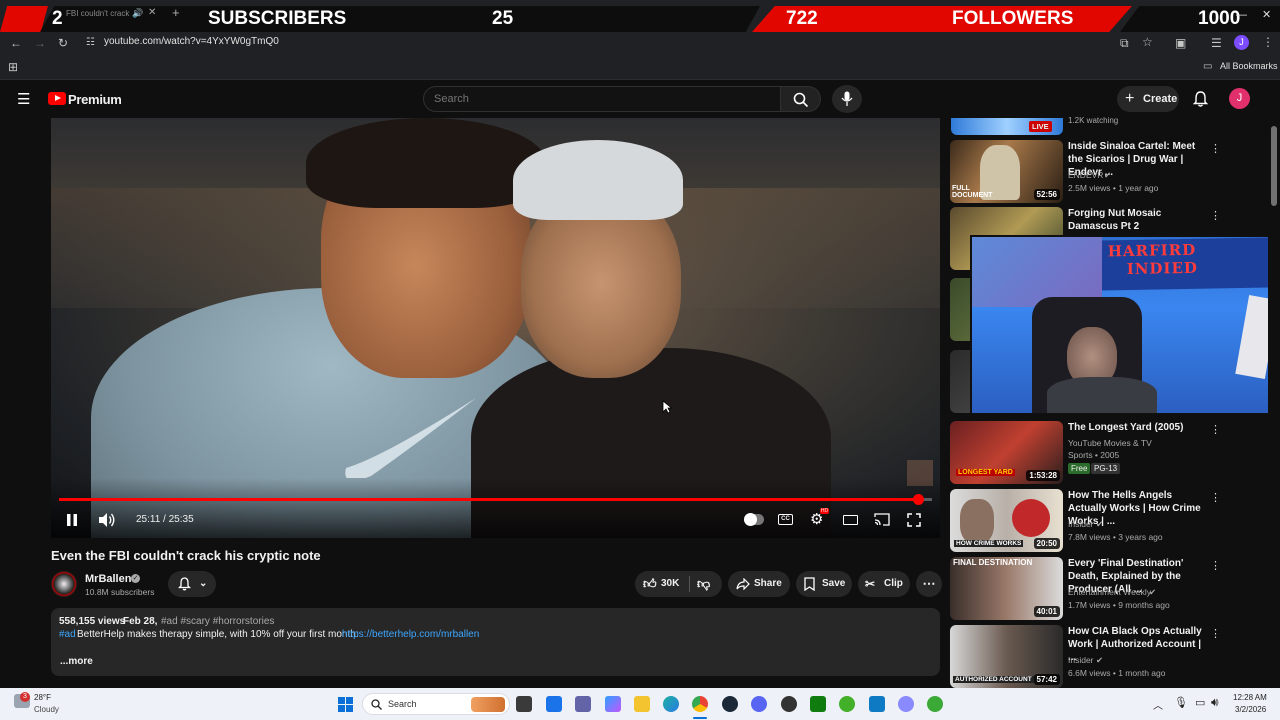 The width and height of the screenshot is (1280, 720). I want to click on create-button: + Create, so click(1148, 99).